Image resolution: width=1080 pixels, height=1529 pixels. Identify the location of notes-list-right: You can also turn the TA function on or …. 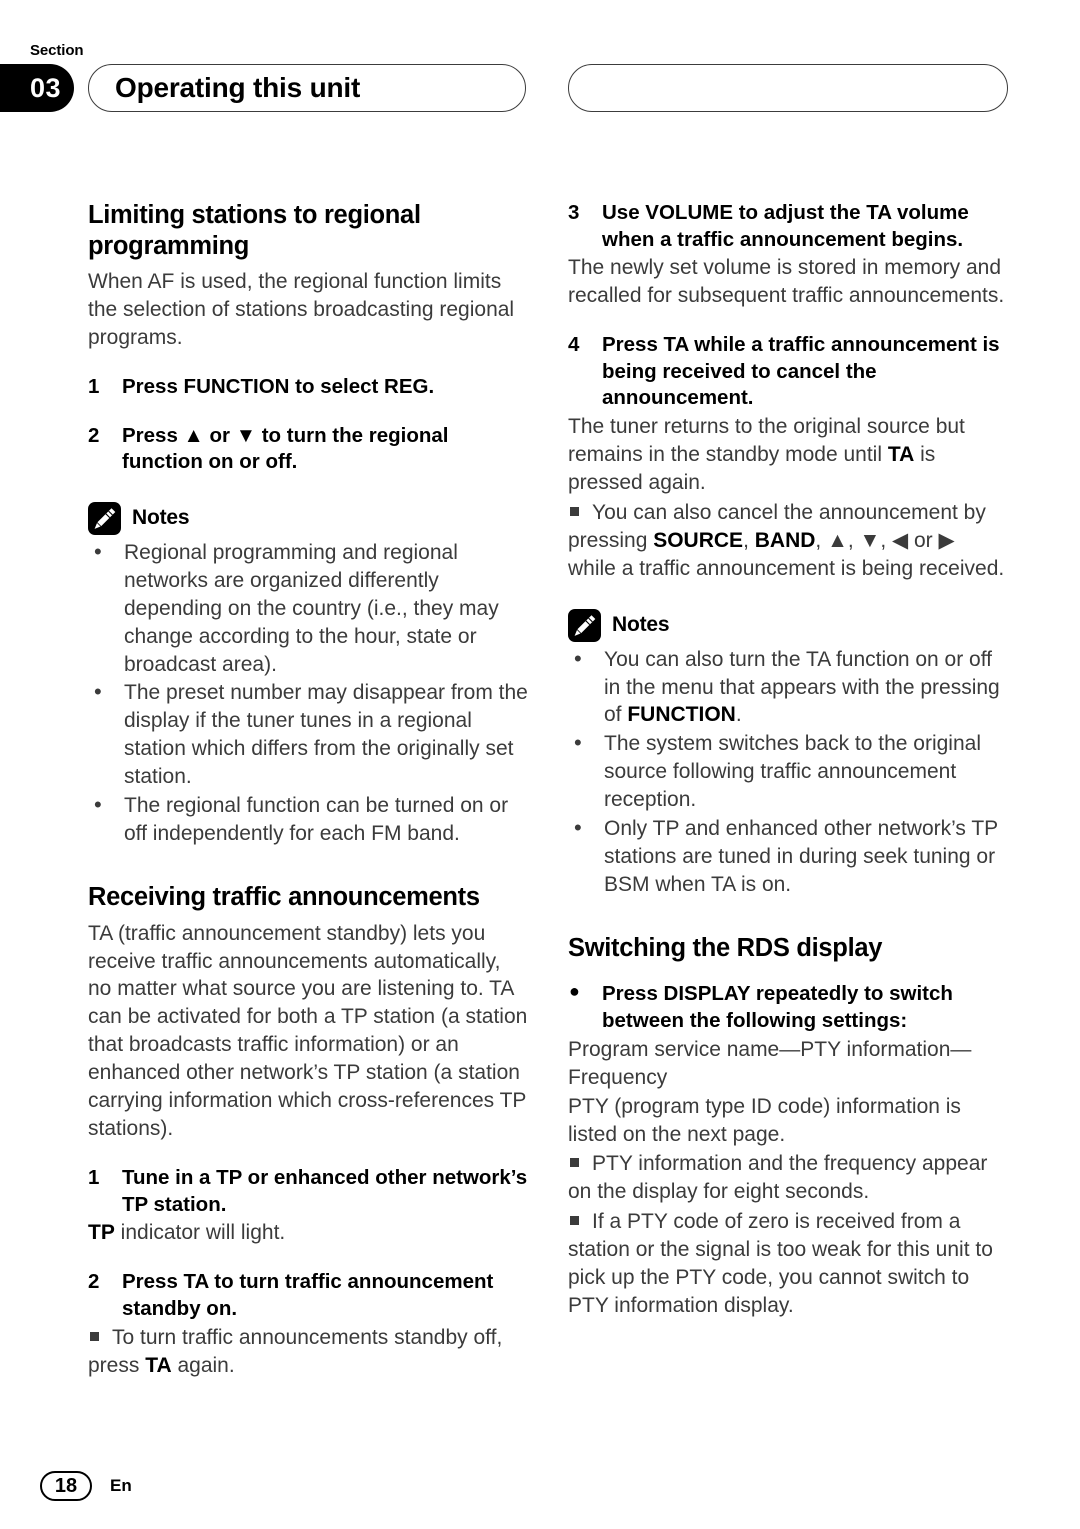
(788, 771).